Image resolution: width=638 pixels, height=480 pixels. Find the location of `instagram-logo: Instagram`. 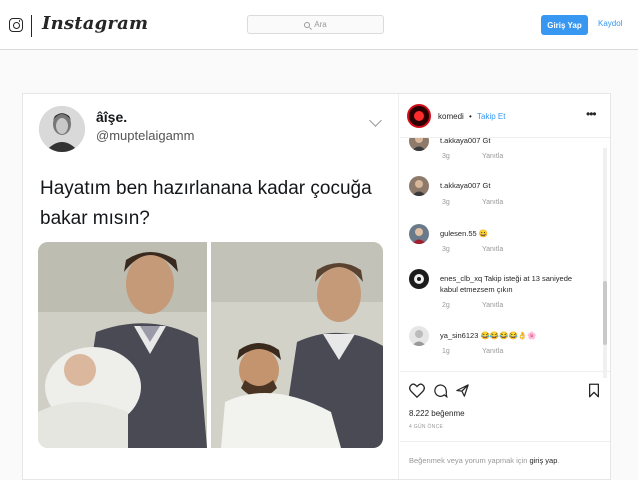

instagram-logo: Instagram is located at coordinates (95, 23).